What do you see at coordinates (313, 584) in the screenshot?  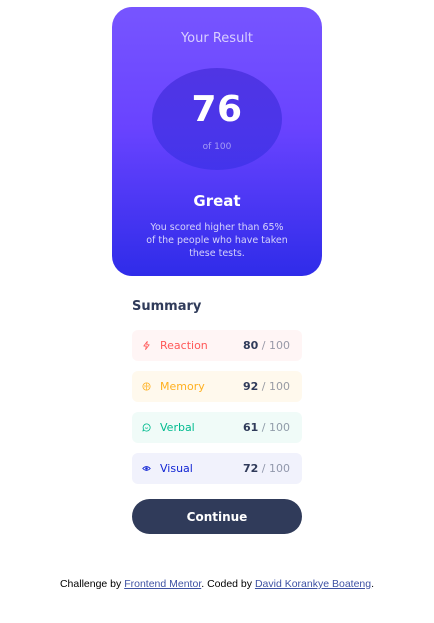 I see `author-link: David Korankye Boateng` at bounding box center [313, 584].